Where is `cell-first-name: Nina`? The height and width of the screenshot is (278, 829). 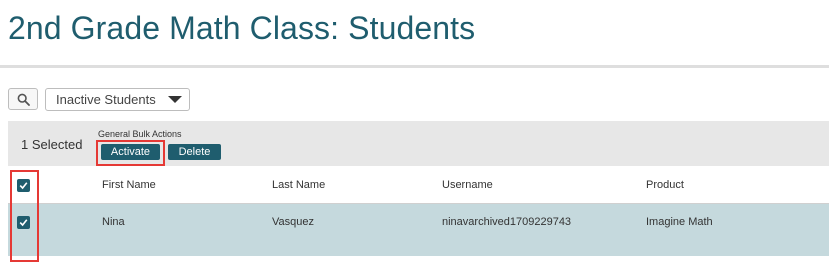
cell-first-name: Nina is located at coordinates (113, 222).